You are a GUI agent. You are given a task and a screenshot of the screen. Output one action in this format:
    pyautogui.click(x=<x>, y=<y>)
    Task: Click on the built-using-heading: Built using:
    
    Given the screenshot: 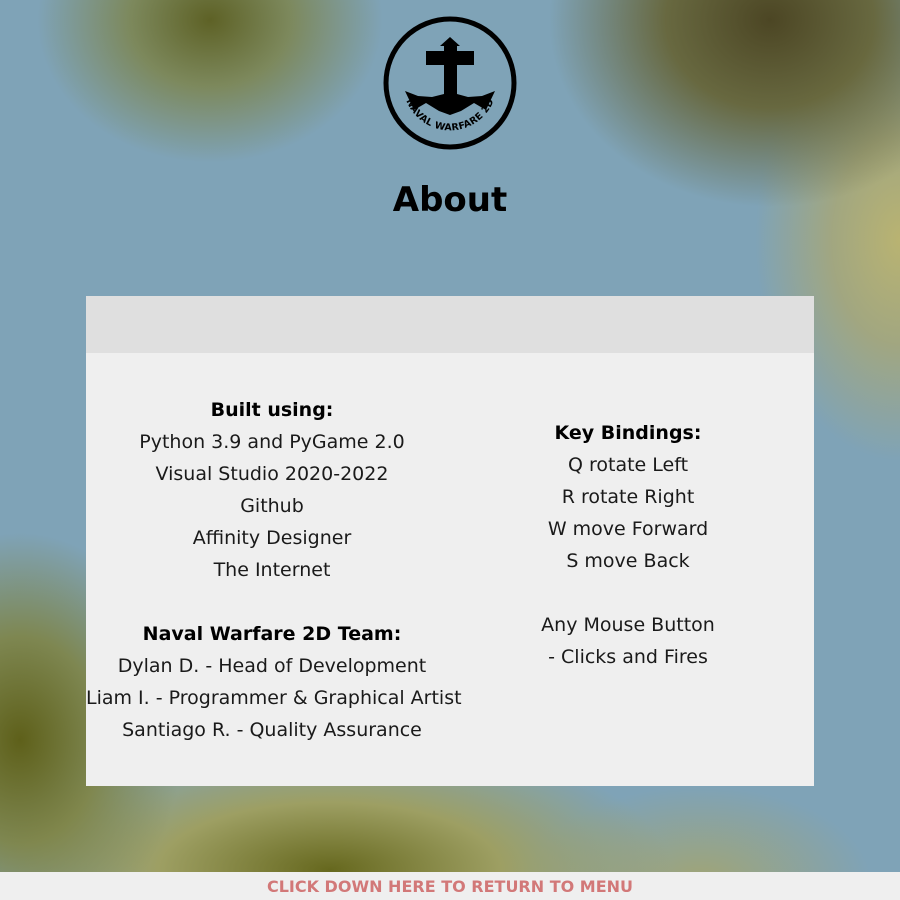 What is the action you would take?
    pyautogui.click(x=272, y=410)
    